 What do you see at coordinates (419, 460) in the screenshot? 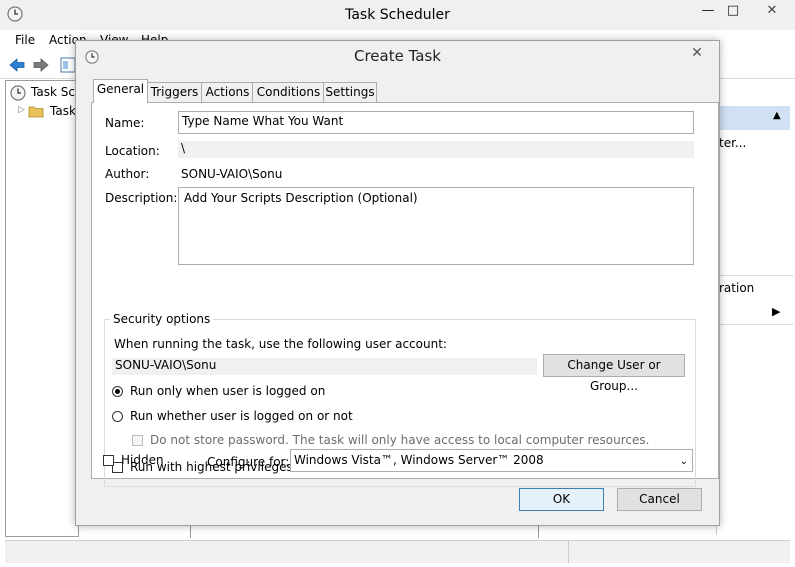
I see `configure-for-value: Windows Vista™, Windows Server™ 2008` at bounding box center [419, 460].